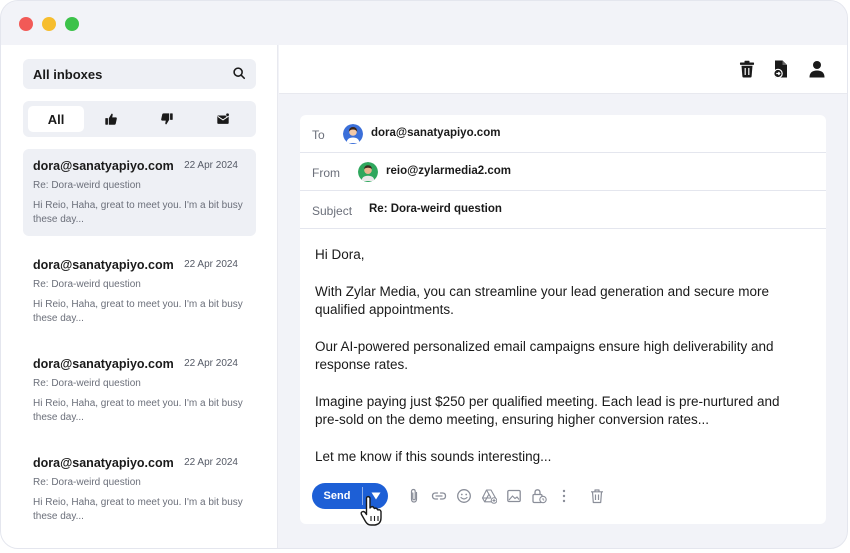 The height and width of the screenshot is (553, 850). I want to click on subject-row: Subject Re: Dora-weird question, so click(563, 210).